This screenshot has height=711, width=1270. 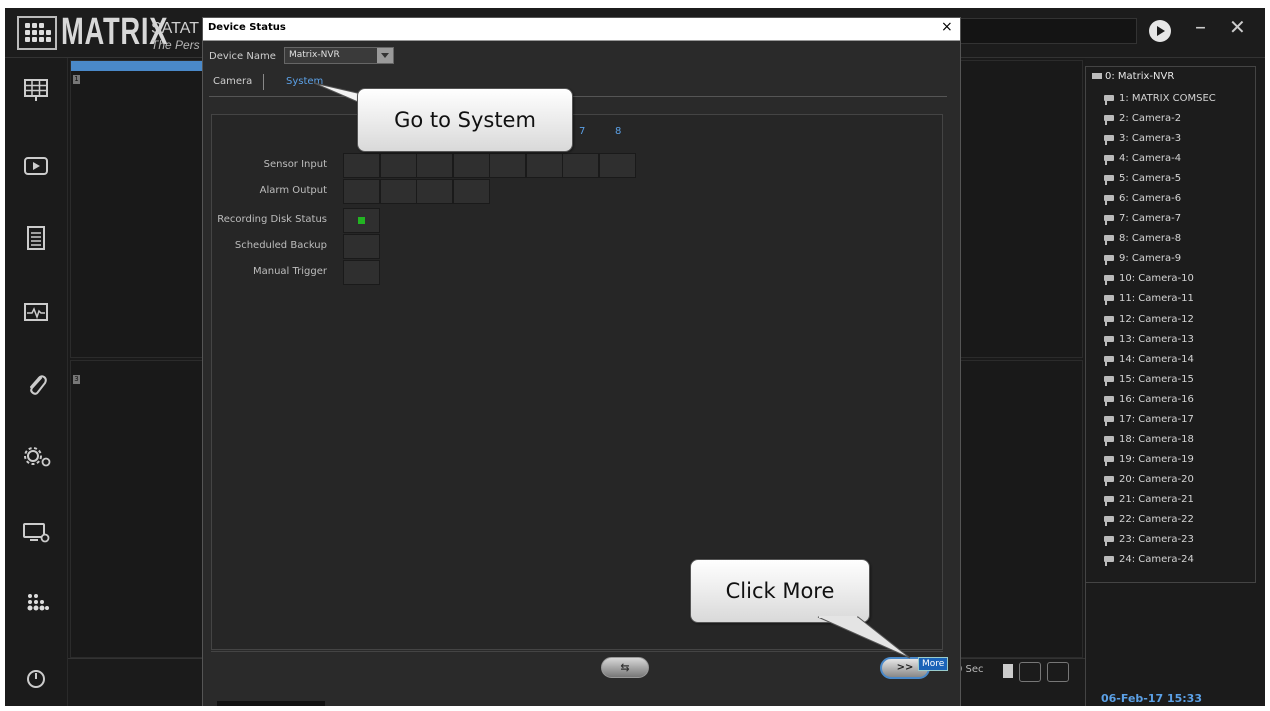 I want to click on tree-item-camera: 24: Camera-24, so click(x=1160, y=560).